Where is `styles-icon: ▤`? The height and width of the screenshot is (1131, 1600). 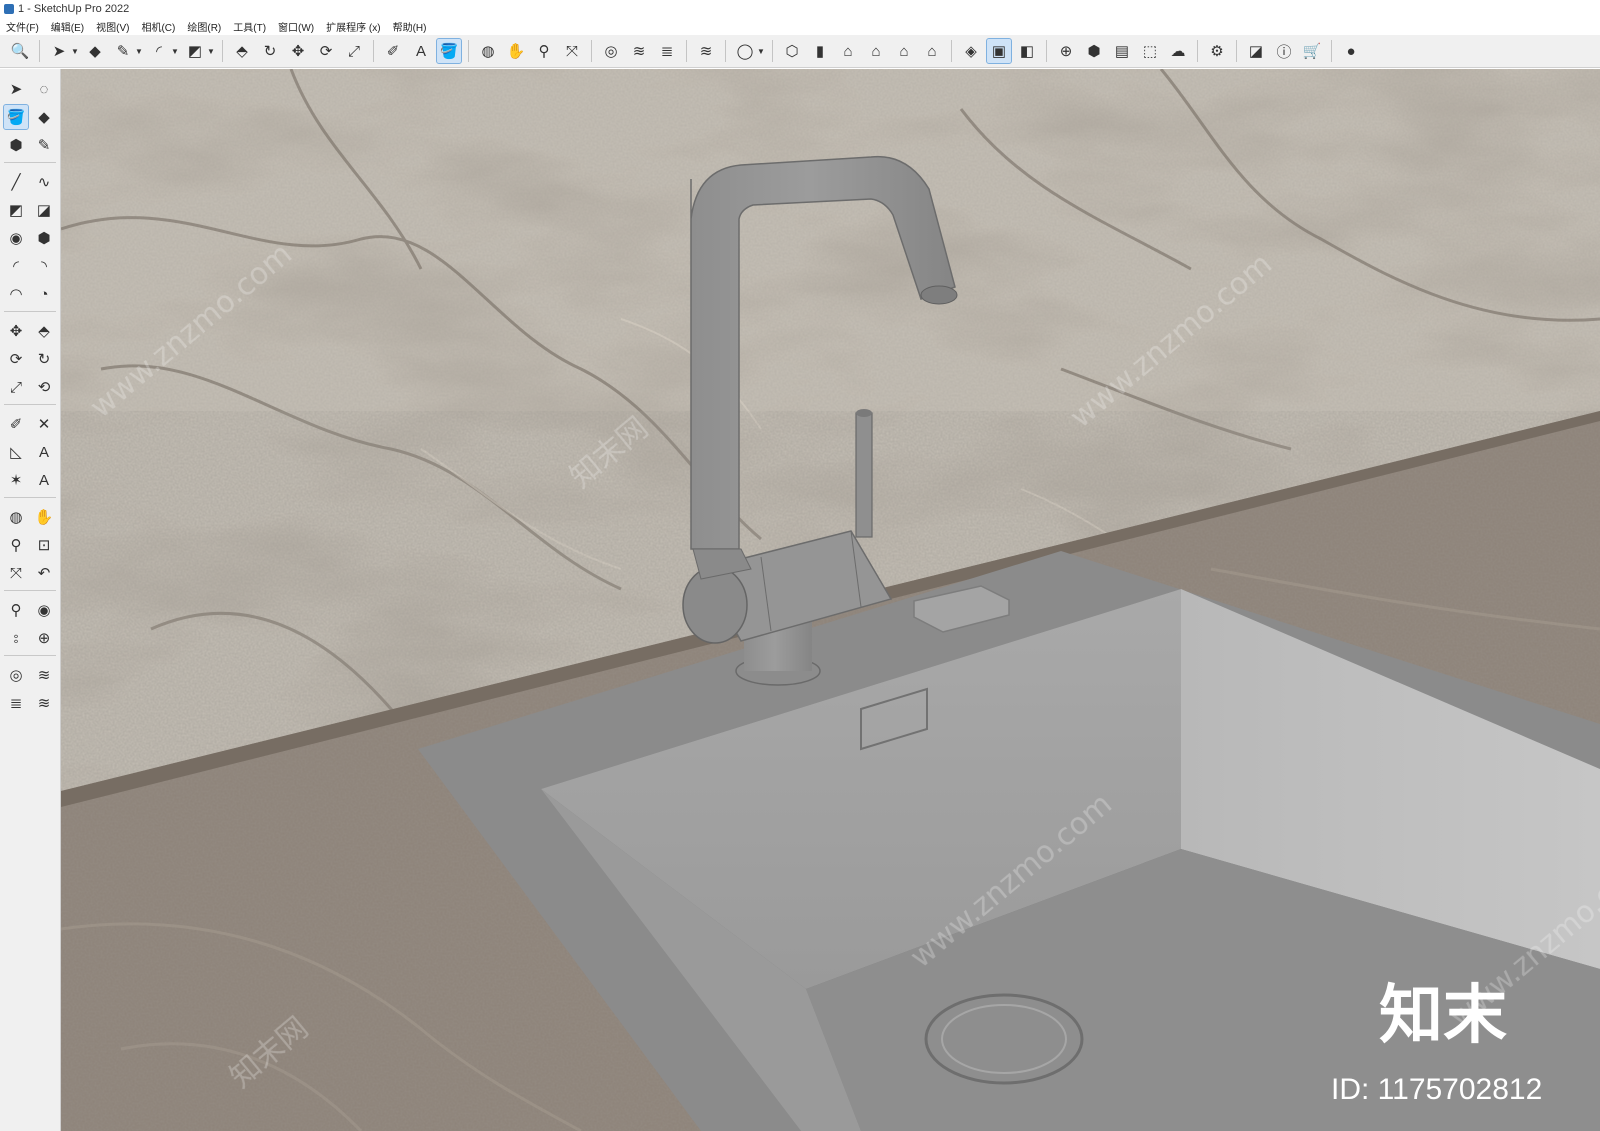
styles-icon: ▤ is located at coordinates (1122, 51).